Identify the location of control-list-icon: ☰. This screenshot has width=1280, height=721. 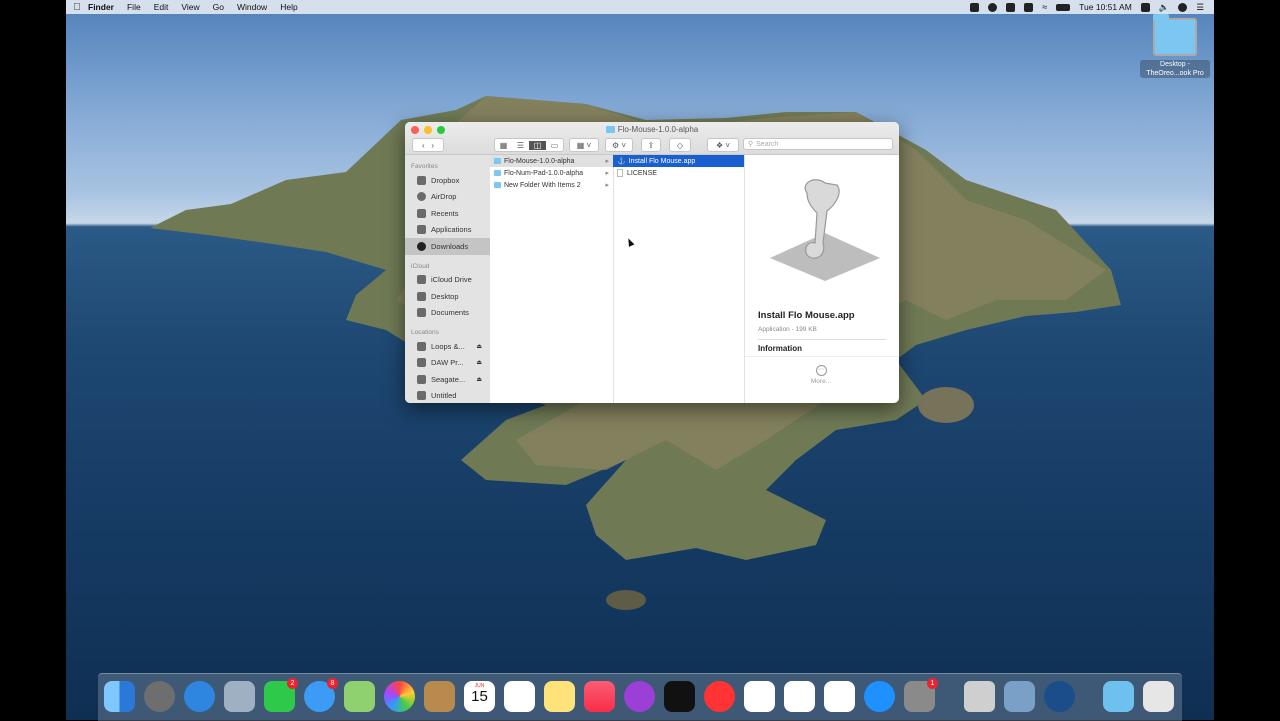
(1200, 7).